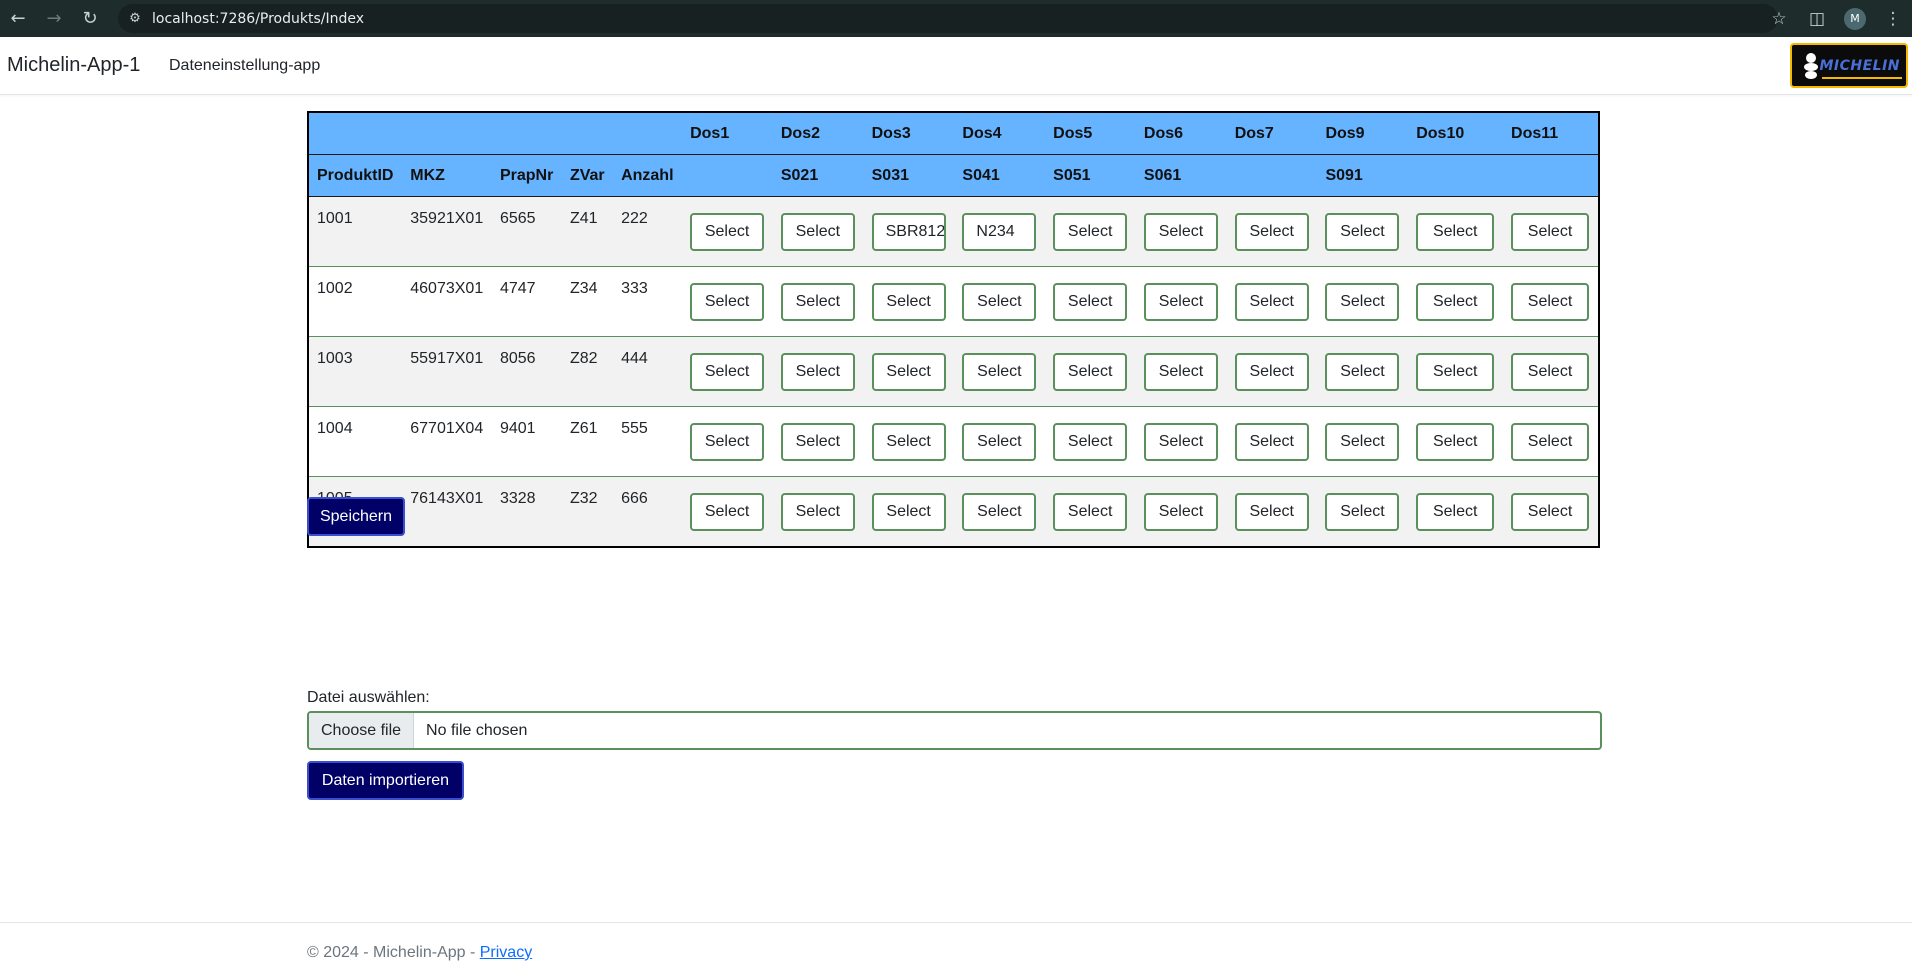  What do you see at coordinates (954, 730) in the screenshot?
I see `file-input: Choose file No file chosen` at bounding box center [954, 730].